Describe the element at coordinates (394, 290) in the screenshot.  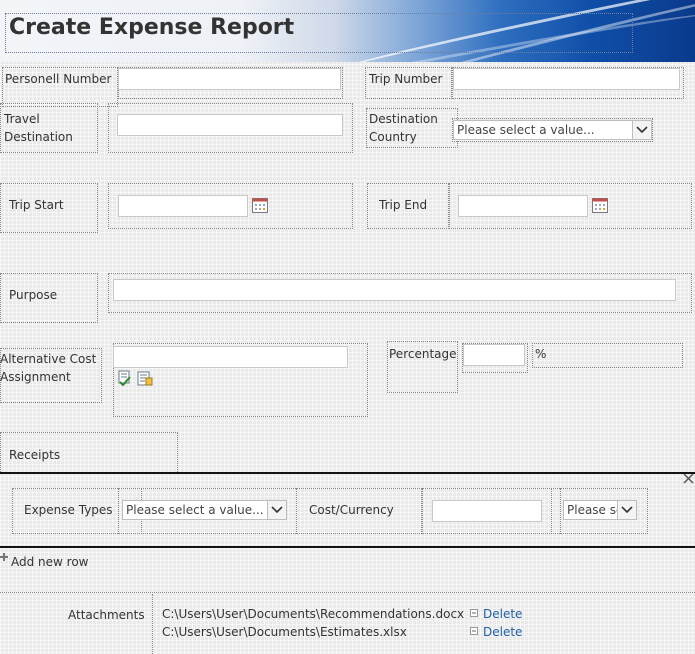
I see `purpose-input` at that location.